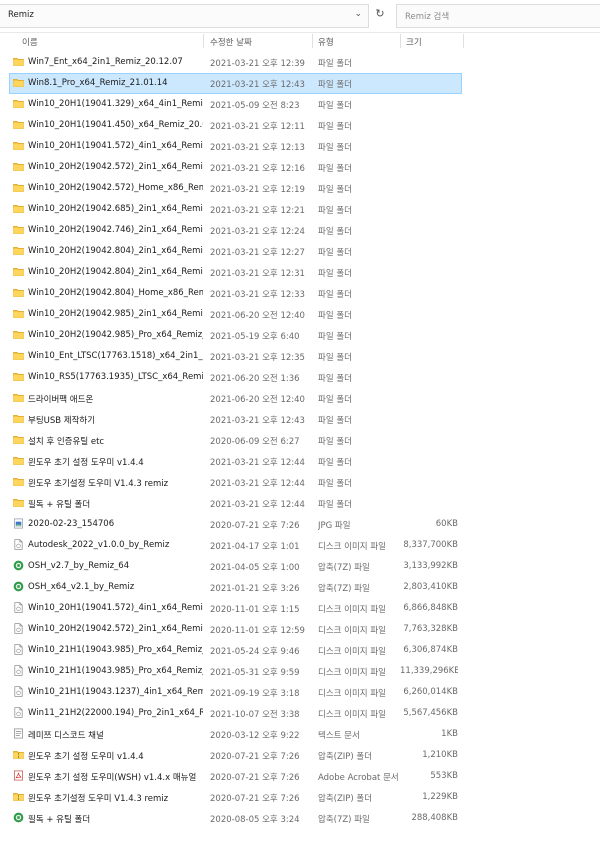  Describe the element at coordinates (115, 420) in the screenshot. I see `file-name: 부팅USB 제작하기` at that location.